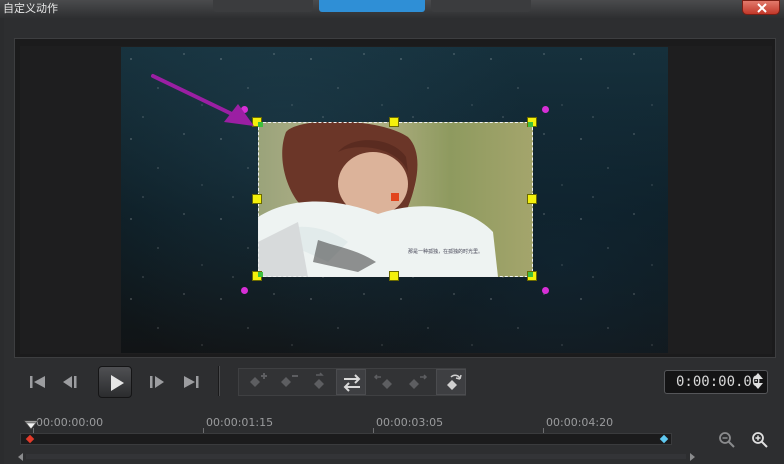  I want to click on rotate-handle-top-right, so click(545, 109).